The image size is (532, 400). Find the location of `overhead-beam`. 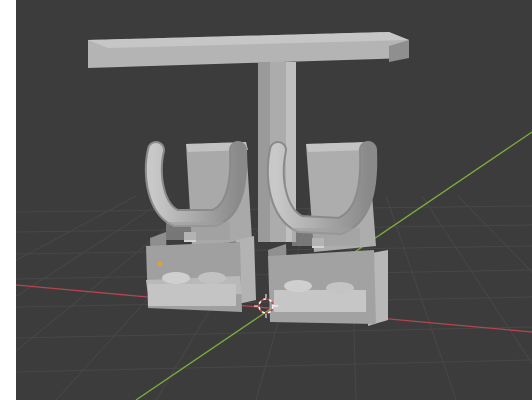

overhead-beam is located at coordinates (248, 50).